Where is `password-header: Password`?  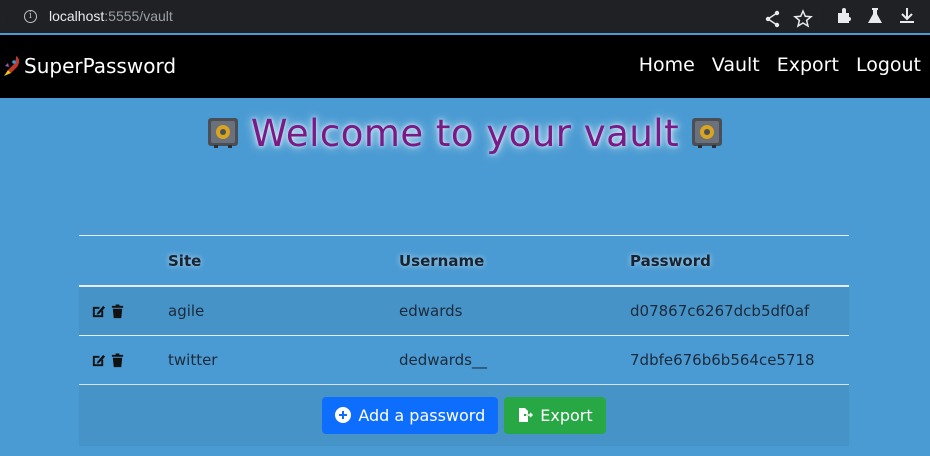 password-header: Password is located at coordinates (739, 261).